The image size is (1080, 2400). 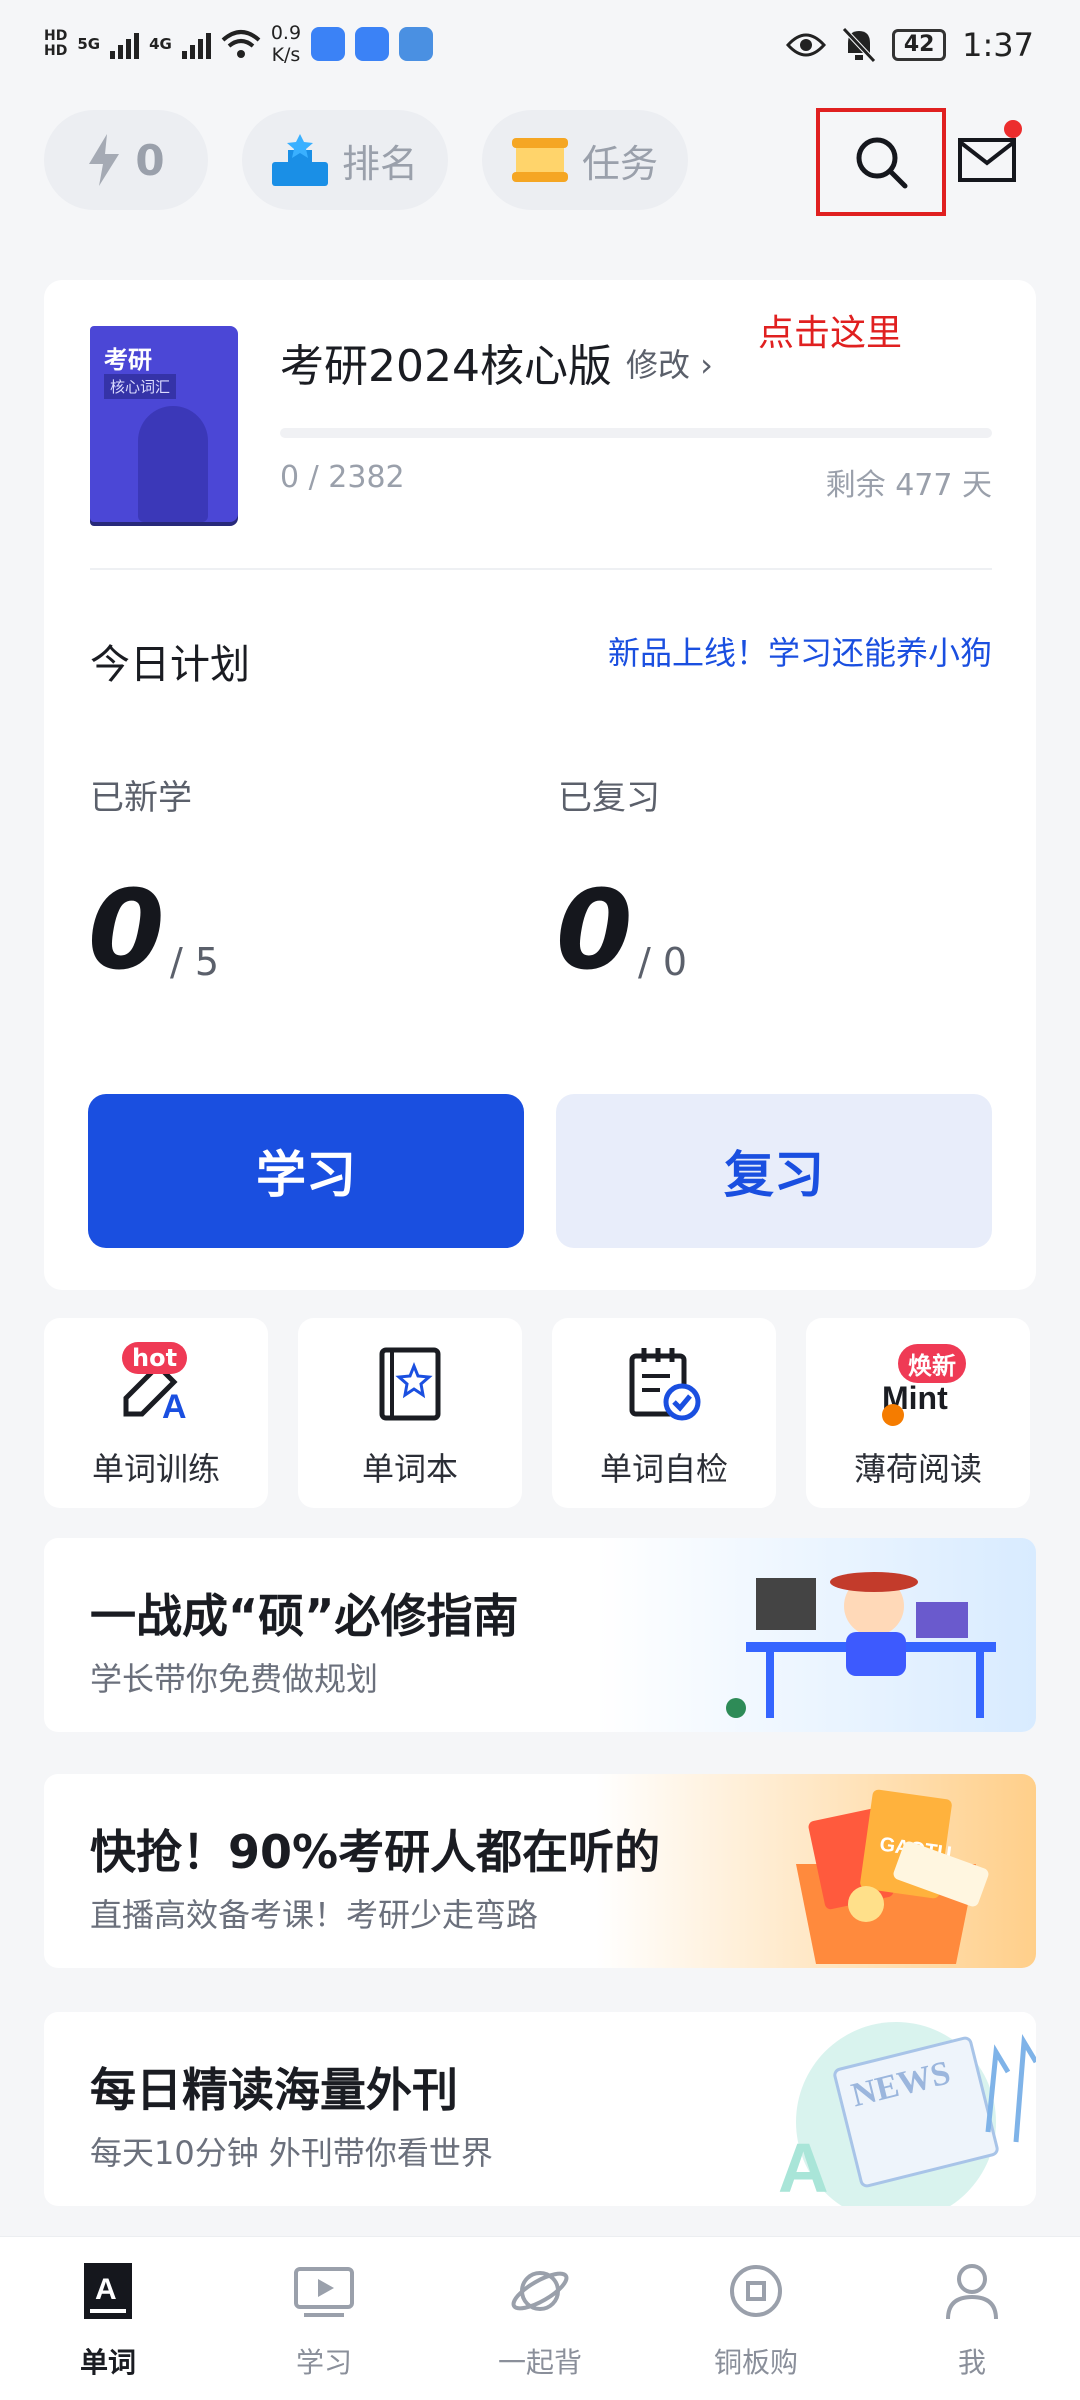 I want to click on tab-together: 一起背, so click(x=540, y=2324).